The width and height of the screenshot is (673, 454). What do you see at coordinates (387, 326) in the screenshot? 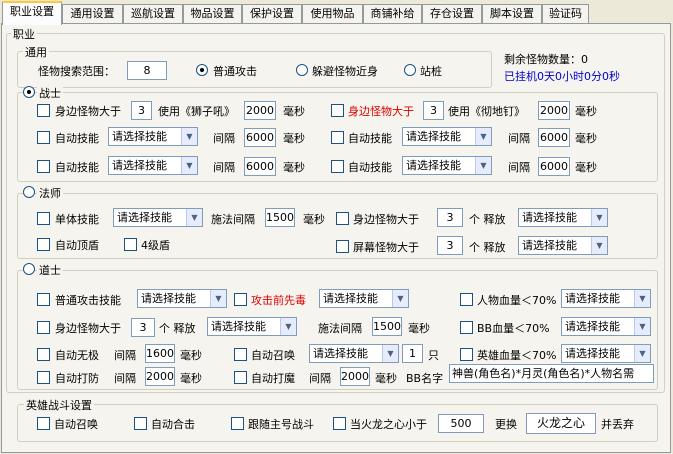
I see `taoist-cast-interval: 1500` at bounding box center [387, 326].